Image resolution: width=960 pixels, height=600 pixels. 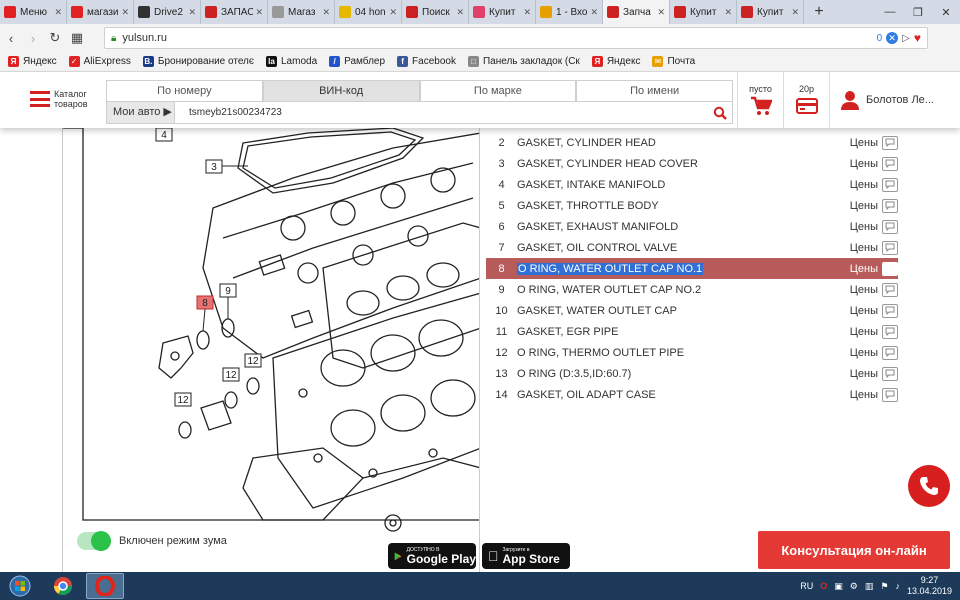 I want to click on part-row: 7 GASKET, OIL CONTROL VALVE Цены, so click(x=692, y=247).